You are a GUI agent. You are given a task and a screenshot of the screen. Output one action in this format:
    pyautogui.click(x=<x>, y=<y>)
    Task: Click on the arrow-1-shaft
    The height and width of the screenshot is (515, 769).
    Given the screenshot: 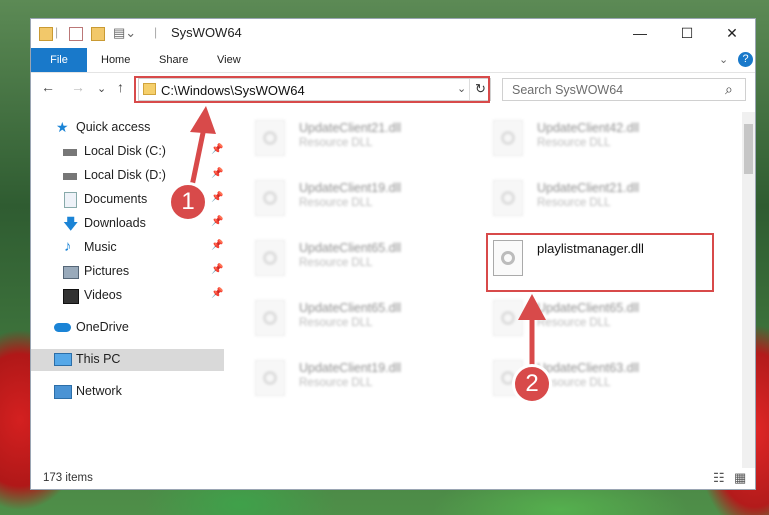 What is the action you would take?
    pyautogui.click(x=198, y=157)
    